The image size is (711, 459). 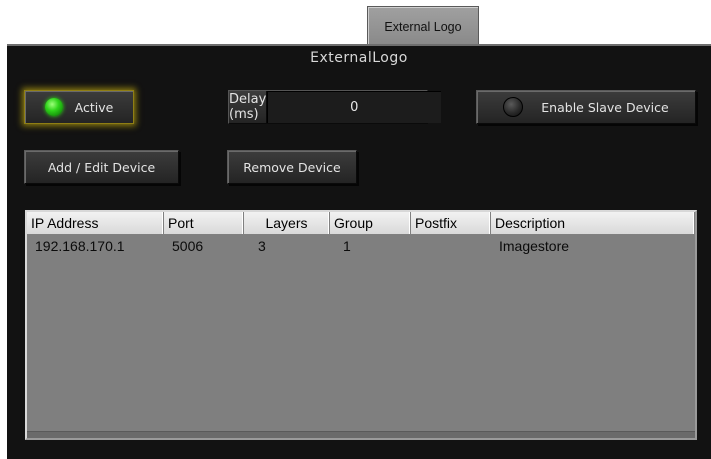 What do you see at coordinates (248, 107) in the screenshot?
I see `delay-label: Delay (ms)` at bounding box center [248, 107].